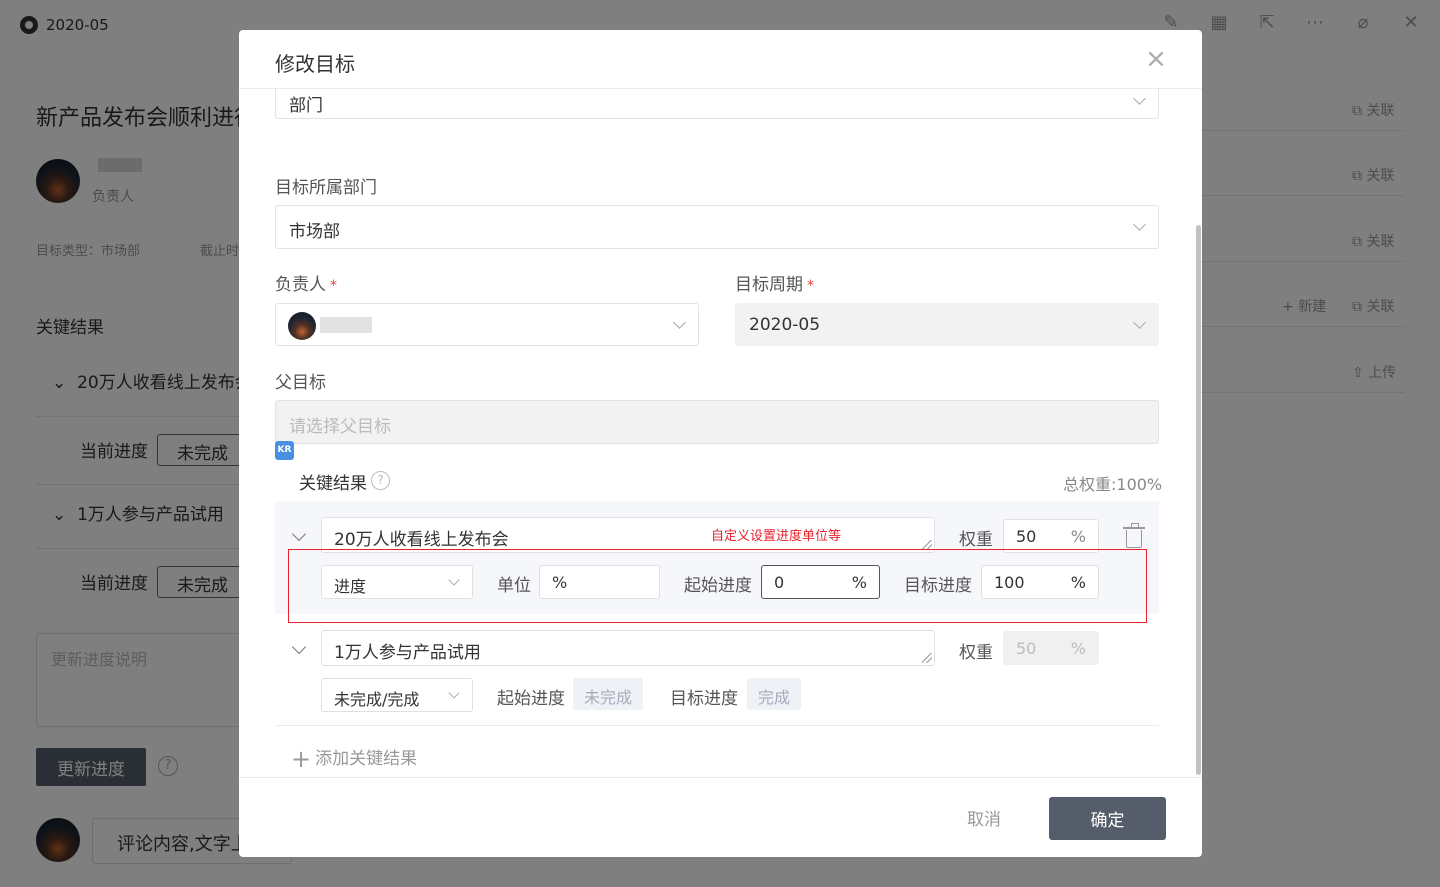 This screenshot has width=1440, height=887. What do you see at coordinates (315, 64) in the screenshot?
I see `dialog-title: 修改目标` at bounding box center [315, 64].